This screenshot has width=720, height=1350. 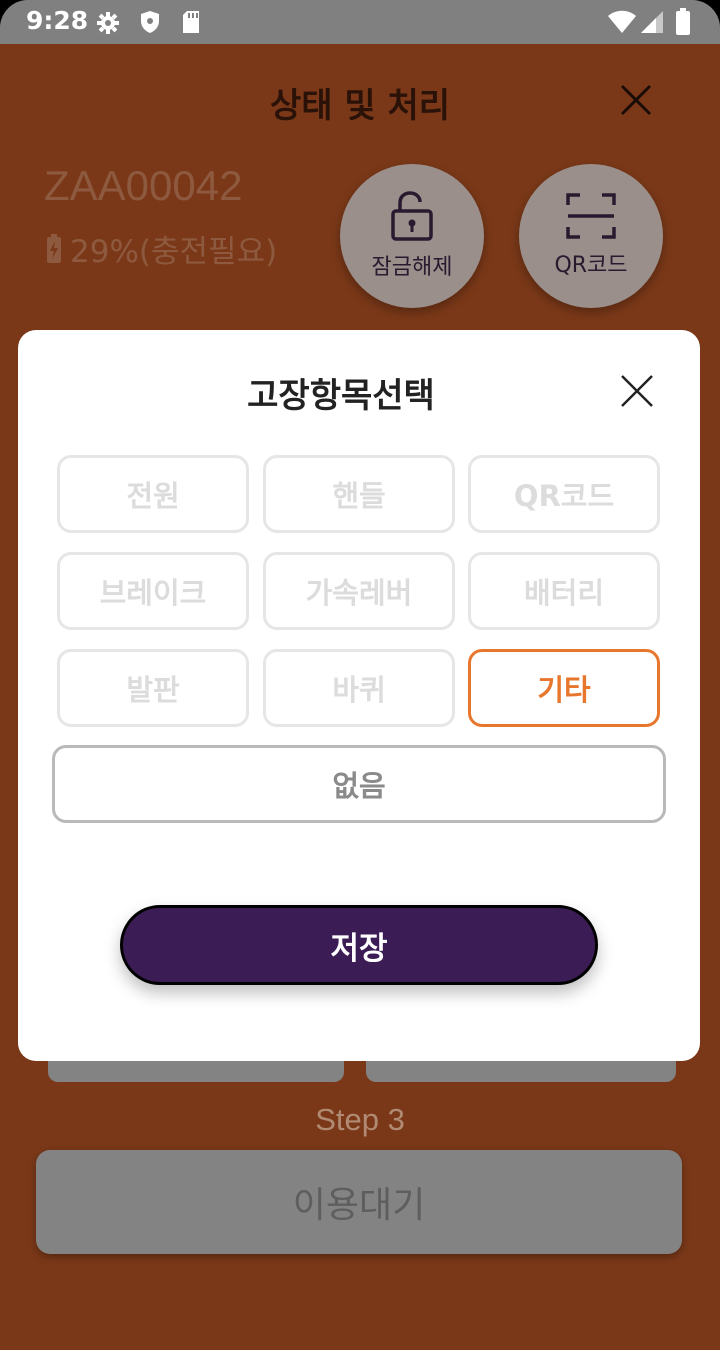 I want to click on option-footboard: 발판, so click(x=153, y=688).